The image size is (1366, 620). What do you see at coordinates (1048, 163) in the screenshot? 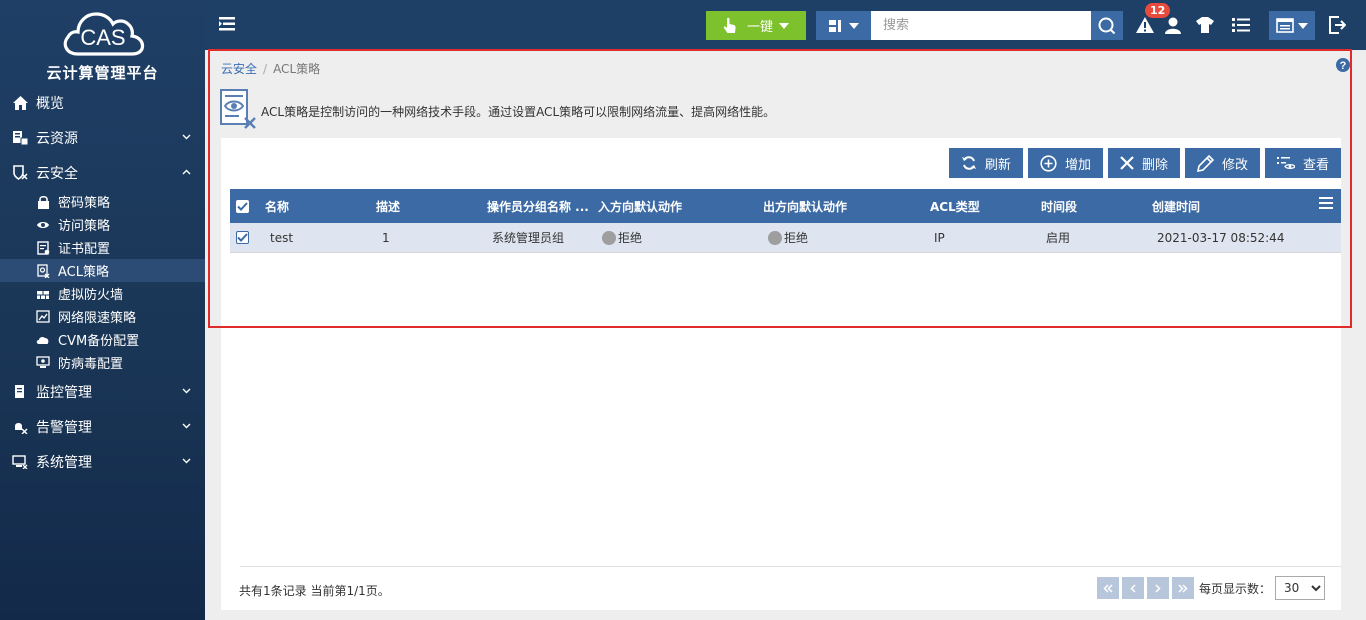
I see `plus-circle-icon` at bounding box center [1048, 163].